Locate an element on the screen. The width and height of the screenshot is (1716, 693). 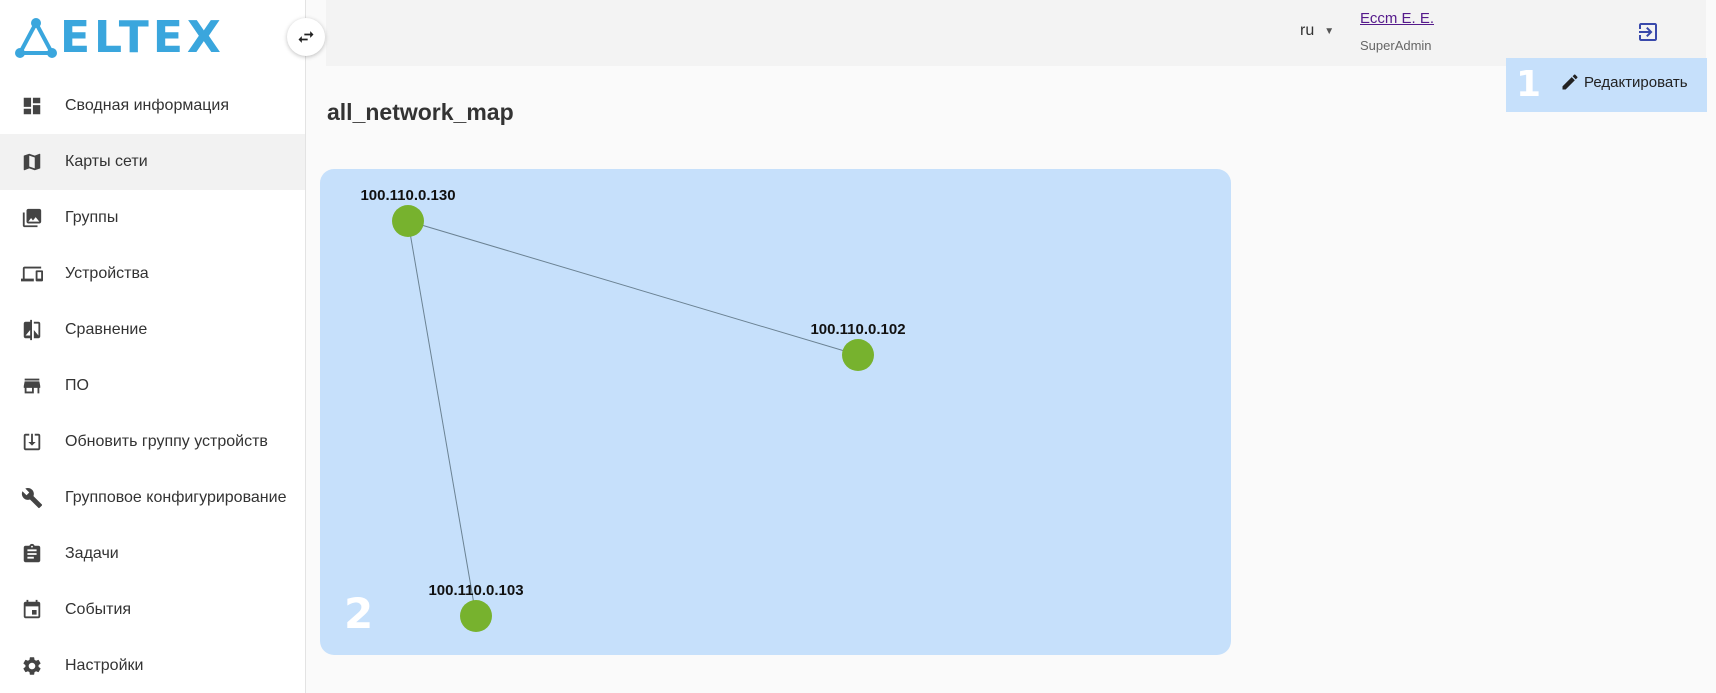
edit-button-label: Редактировать is located at coordinates (1636, 82).